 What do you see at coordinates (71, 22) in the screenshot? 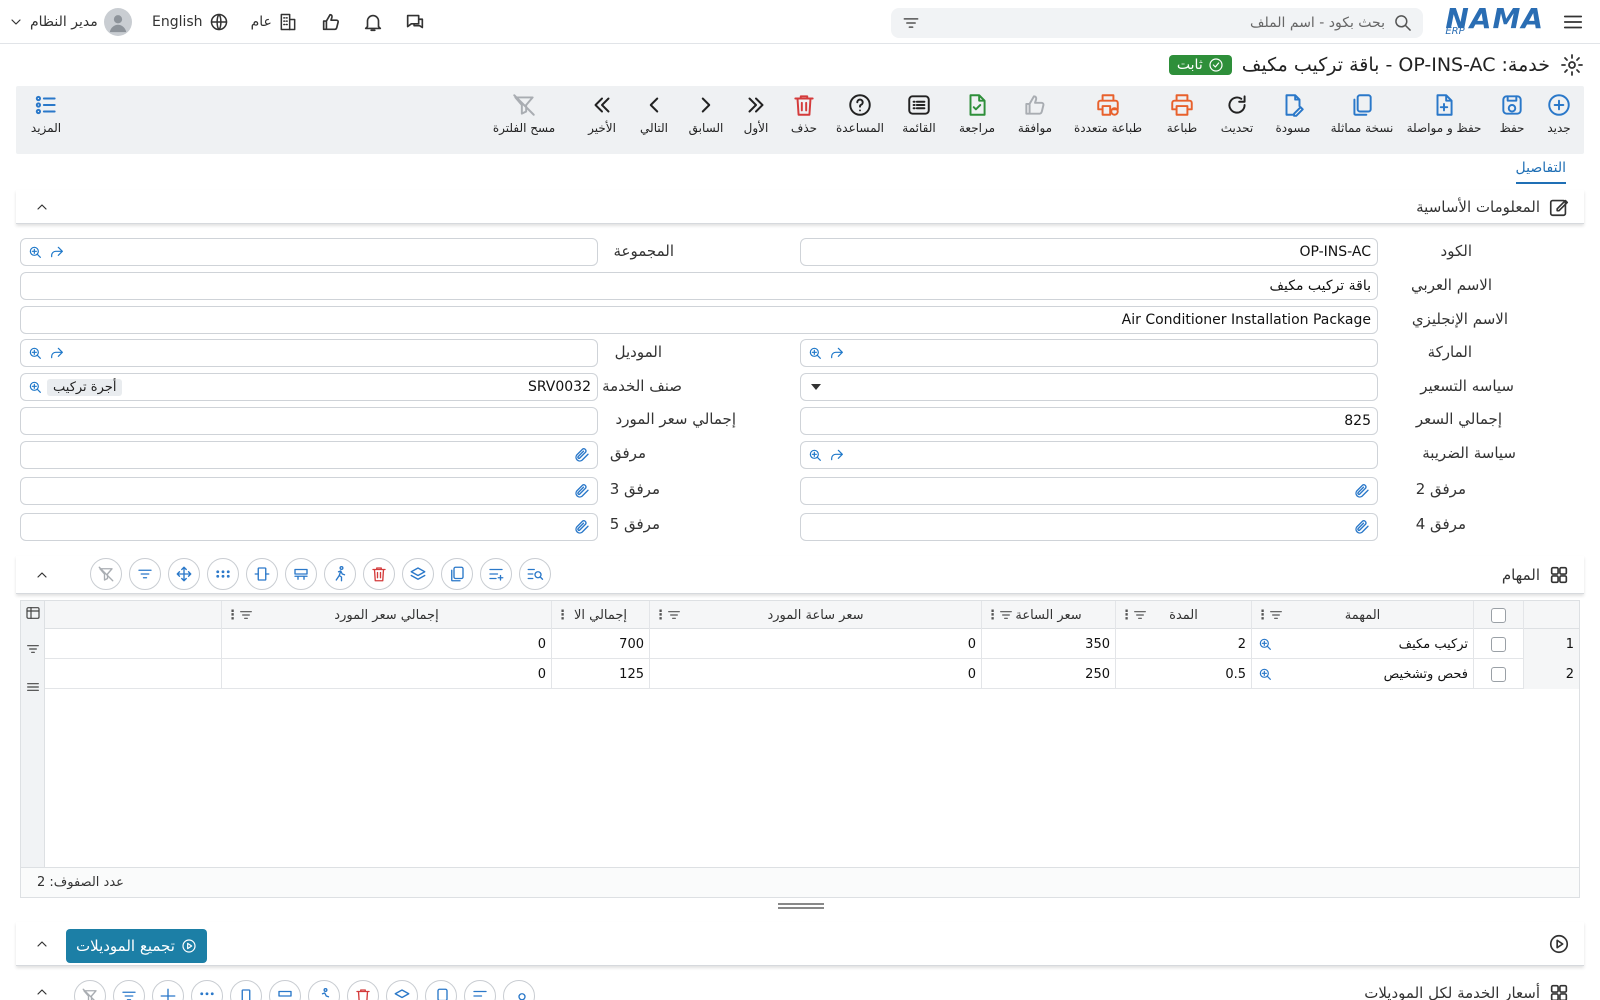
I see `user-menu: مدير النظام` at bounding box center [71, 22].